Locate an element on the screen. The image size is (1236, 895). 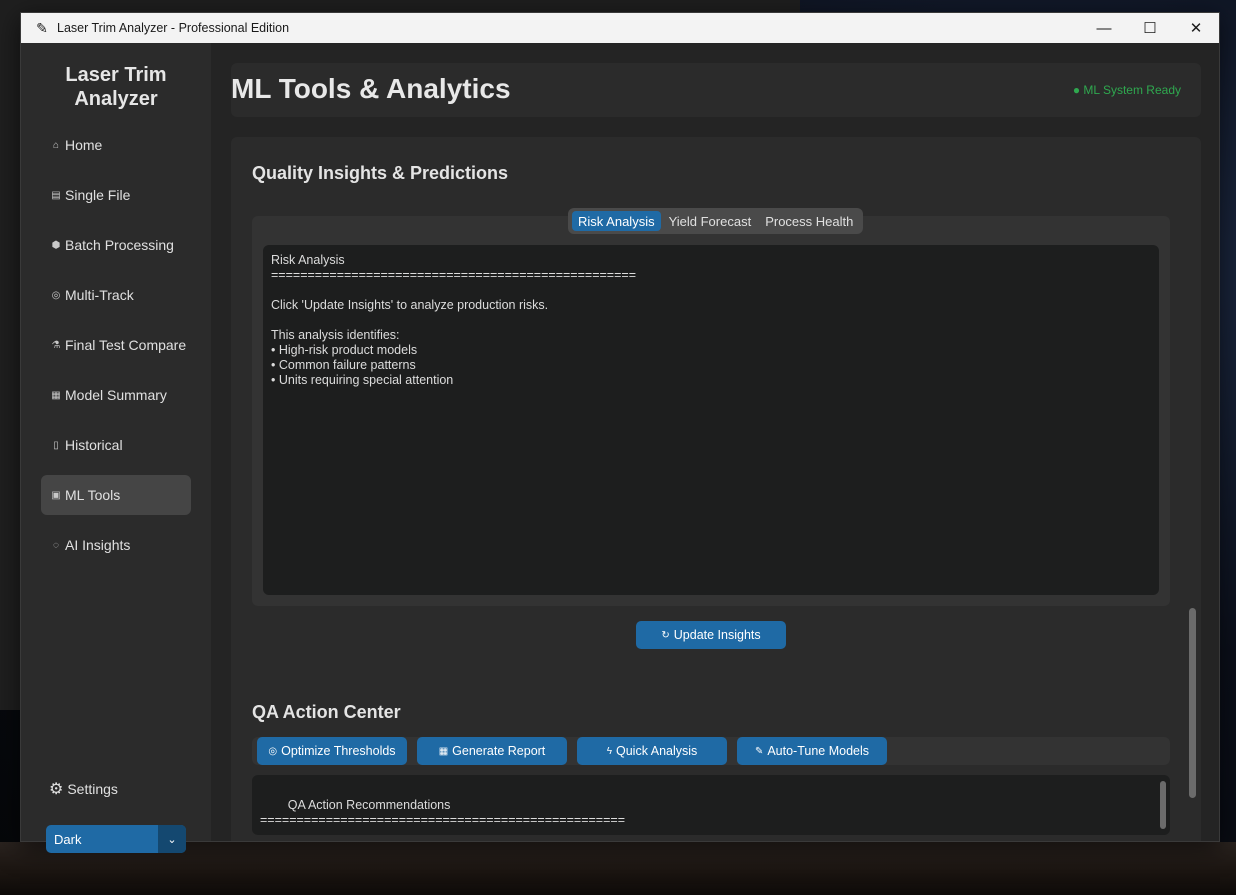
sidebar-item-model-summary: ▦ Model Summary is located at coordinates (116, 395).